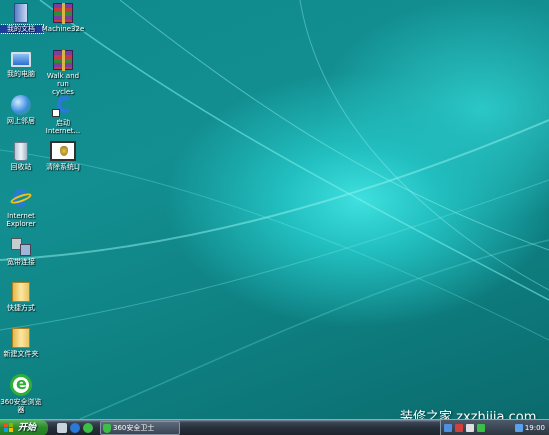  I want to click on desktop-icon-broadband: 宽带连接, so click(21, 251).